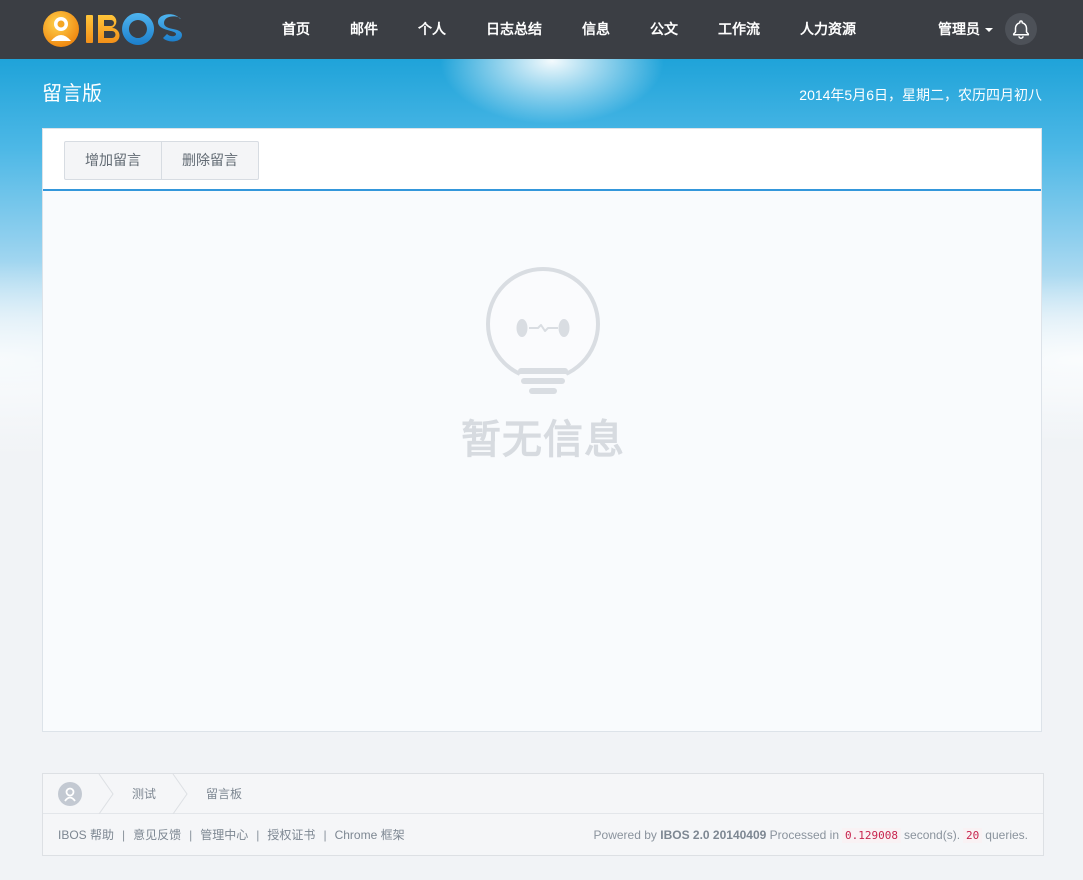  I want to click on bell-icon, so click(1021, 29).